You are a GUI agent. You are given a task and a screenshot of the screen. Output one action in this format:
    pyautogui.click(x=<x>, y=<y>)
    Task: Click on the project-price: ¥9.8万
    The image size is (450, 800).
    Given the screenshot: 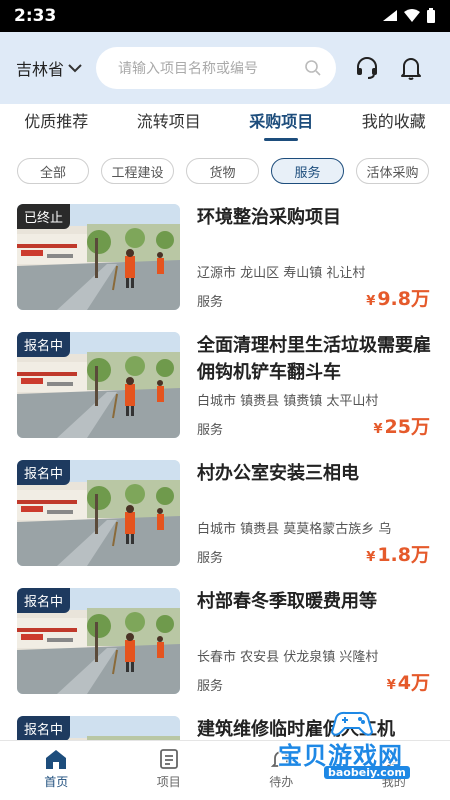 What is the action you would take?
    pyautogui.click(x=398, y=297)
    